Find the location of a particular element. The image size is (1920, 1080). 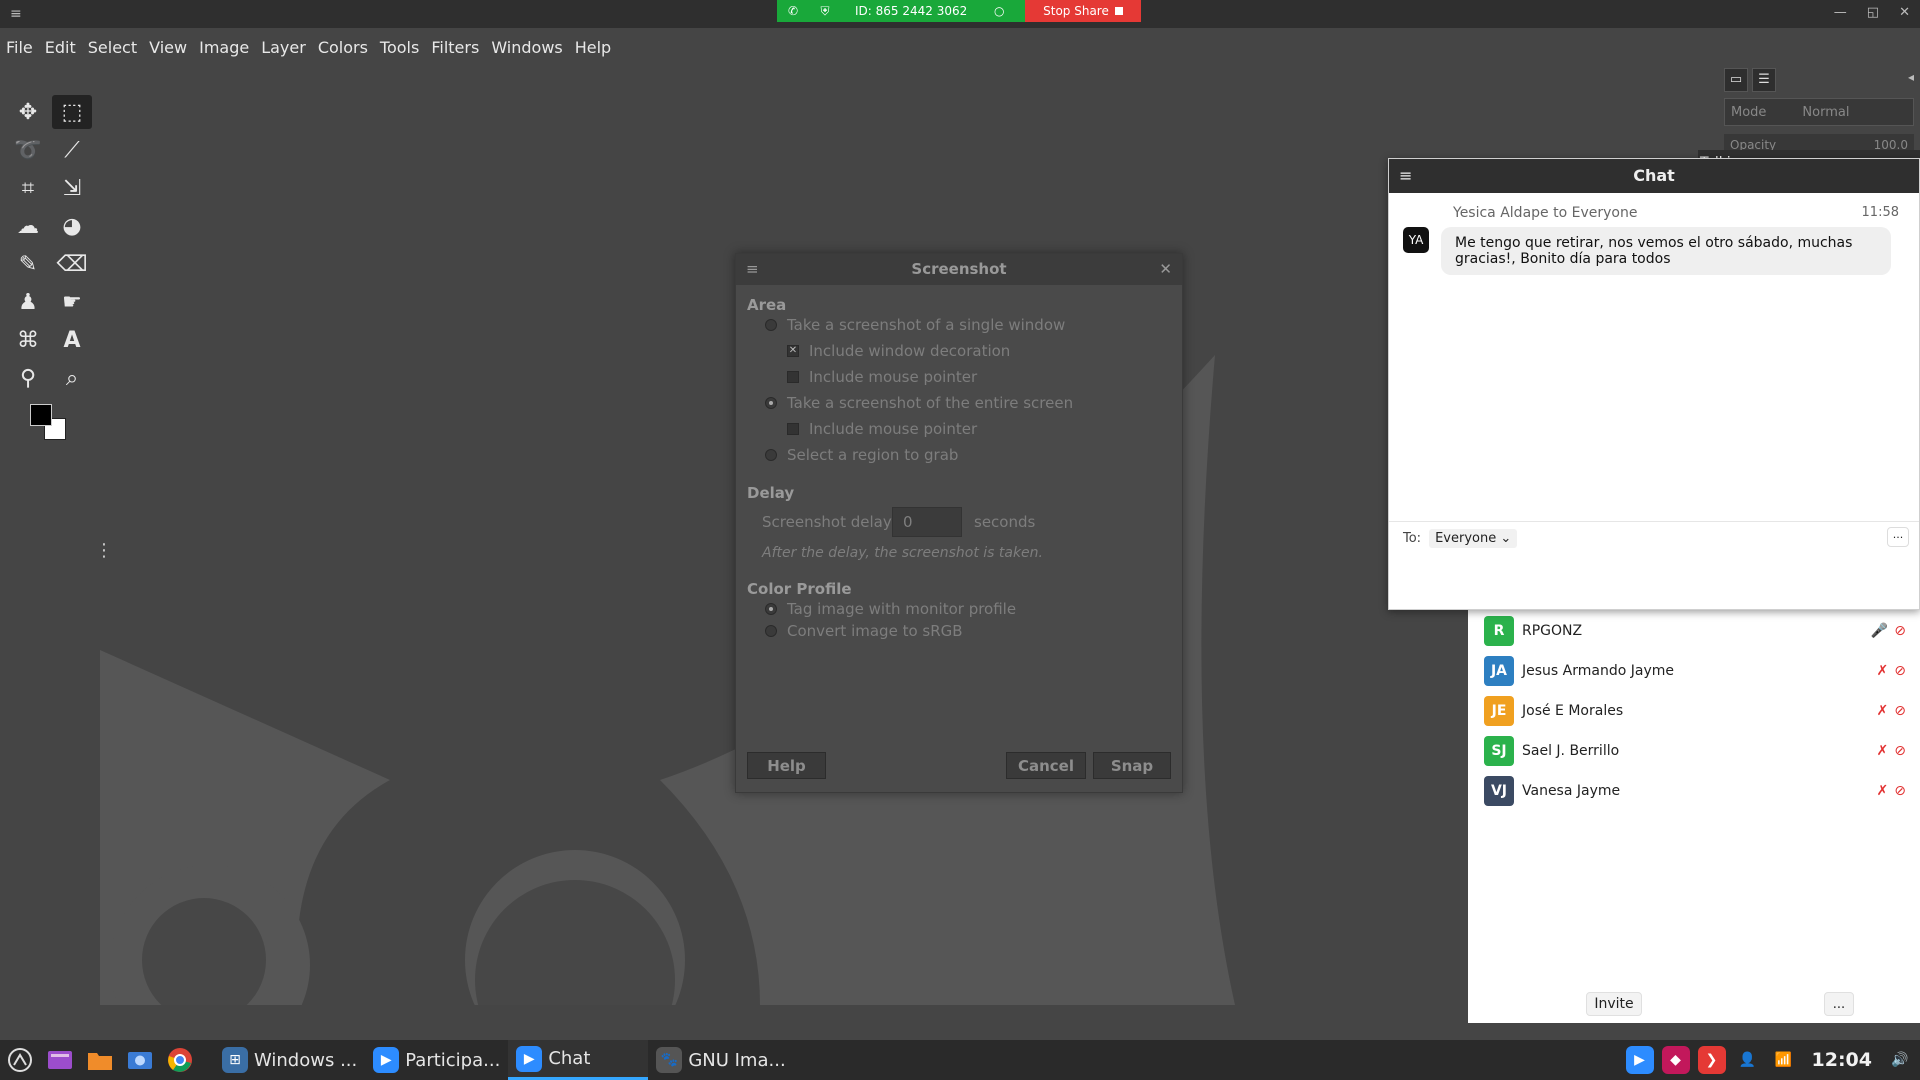

clone-tool-icon: ♟ is located at coordinates (28, 302).